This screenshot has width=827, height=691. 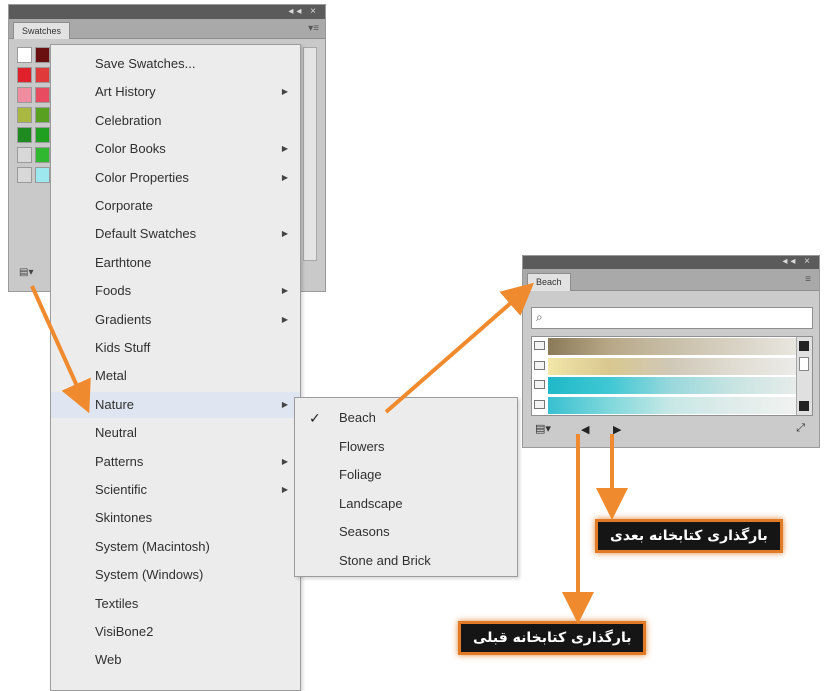 What do you see at coordinates (385, 560) in the screenshot?
I see `submenu-item-label: Stone and Brick` at bounding box center [385, 560].